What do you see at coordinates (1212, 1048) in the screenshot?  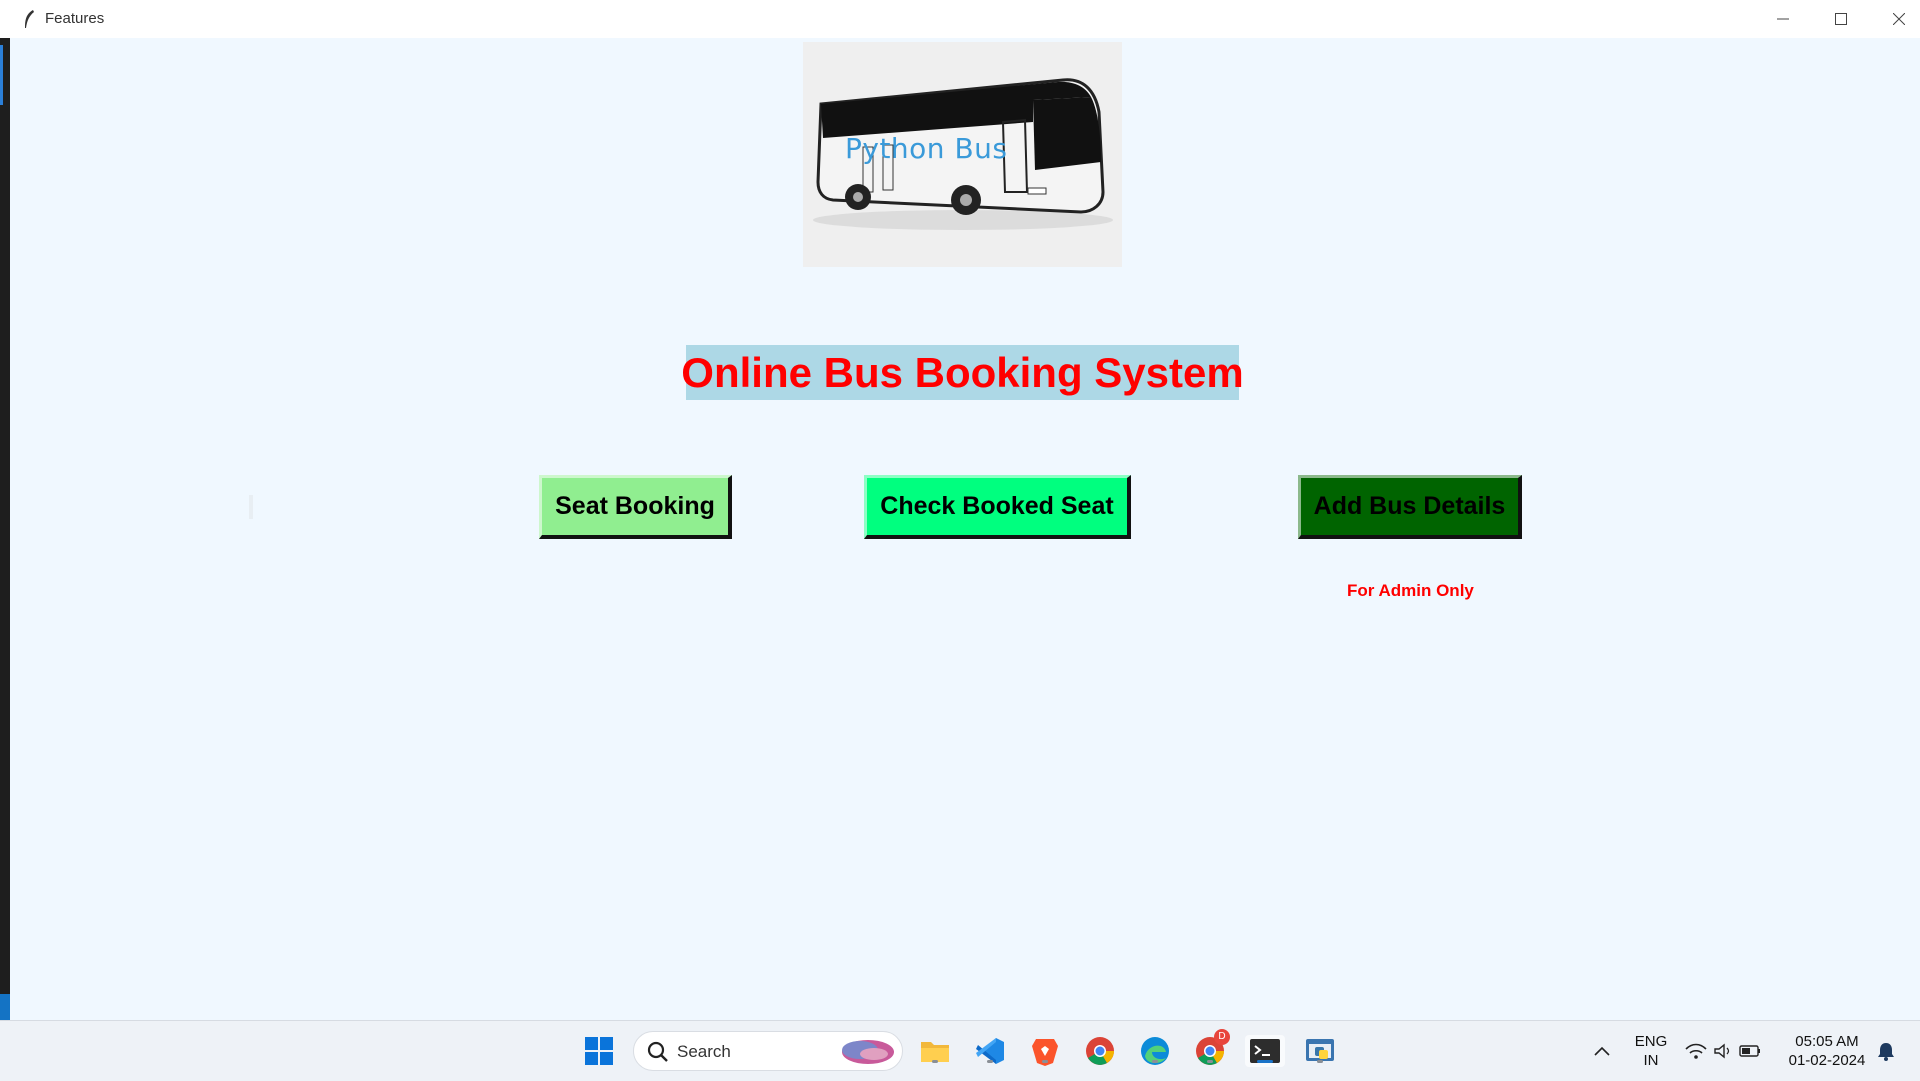 I see `taskbar-chrome-profile: D` at bounding box center [1212, 1048].